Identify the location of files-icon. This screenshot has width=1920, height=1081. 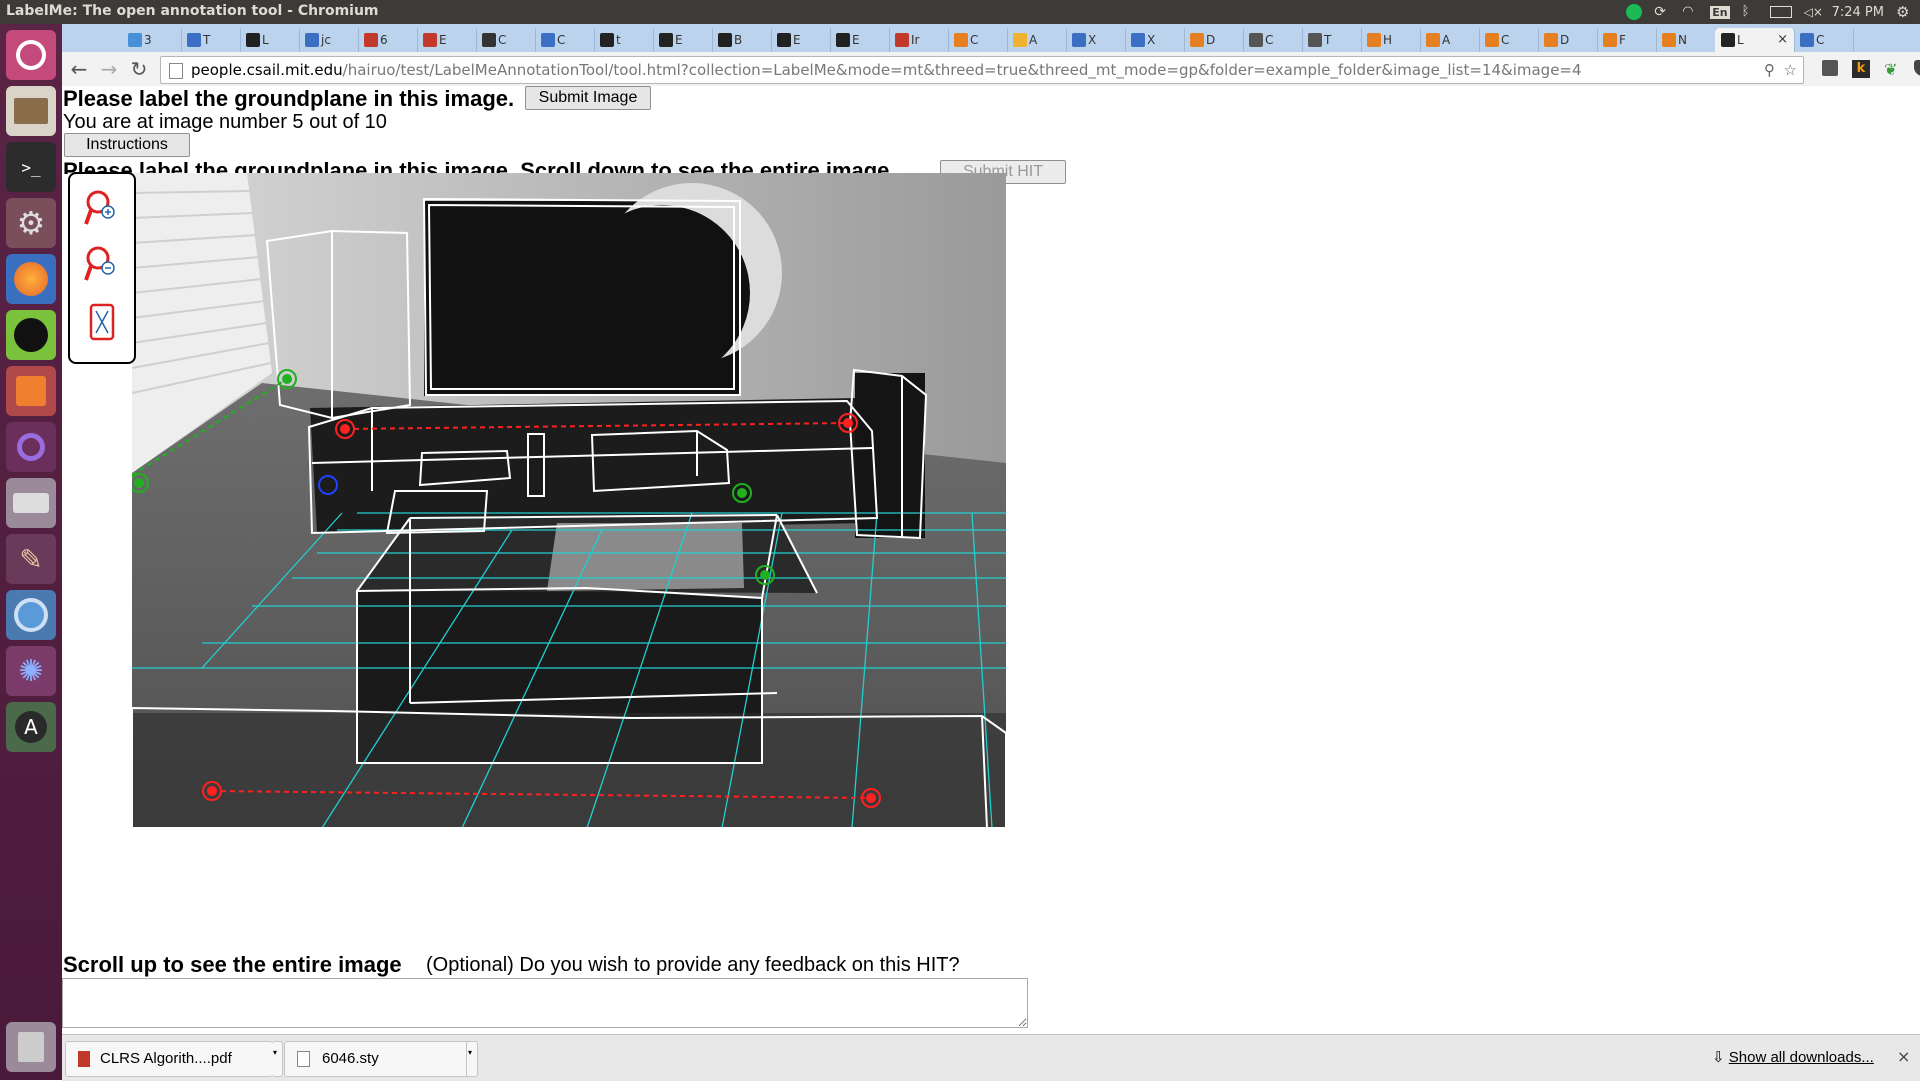
(31, 111).